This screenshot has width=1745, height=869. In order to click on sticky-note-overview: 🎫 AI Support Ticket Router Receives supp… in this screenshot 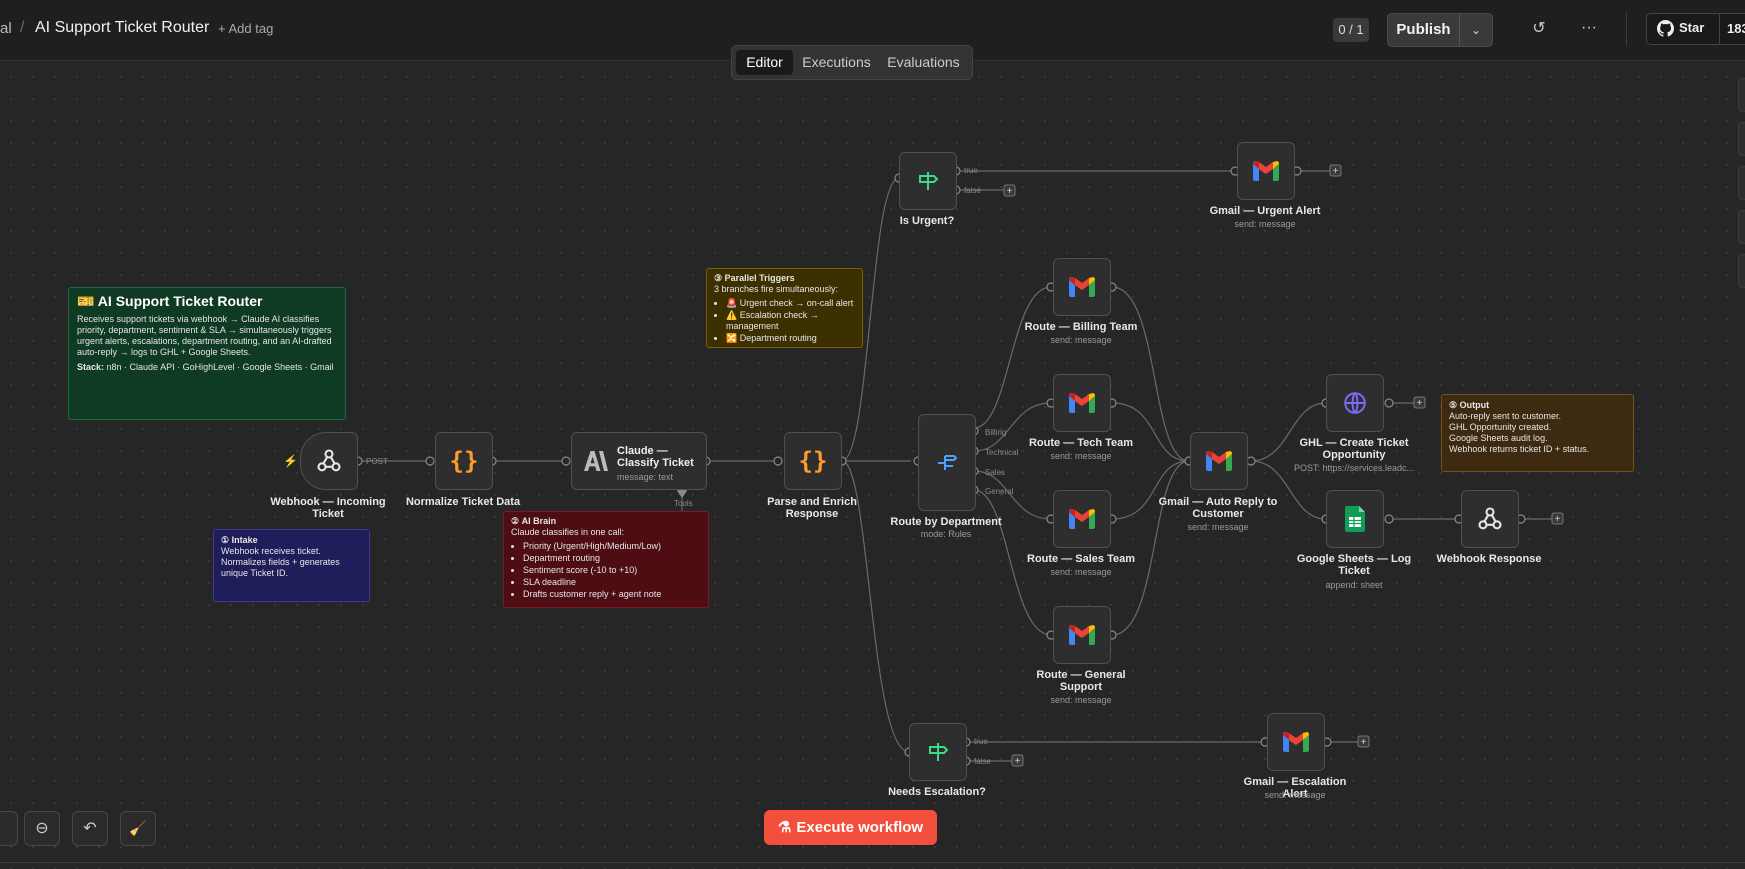, I will do `click(207, 353)`.